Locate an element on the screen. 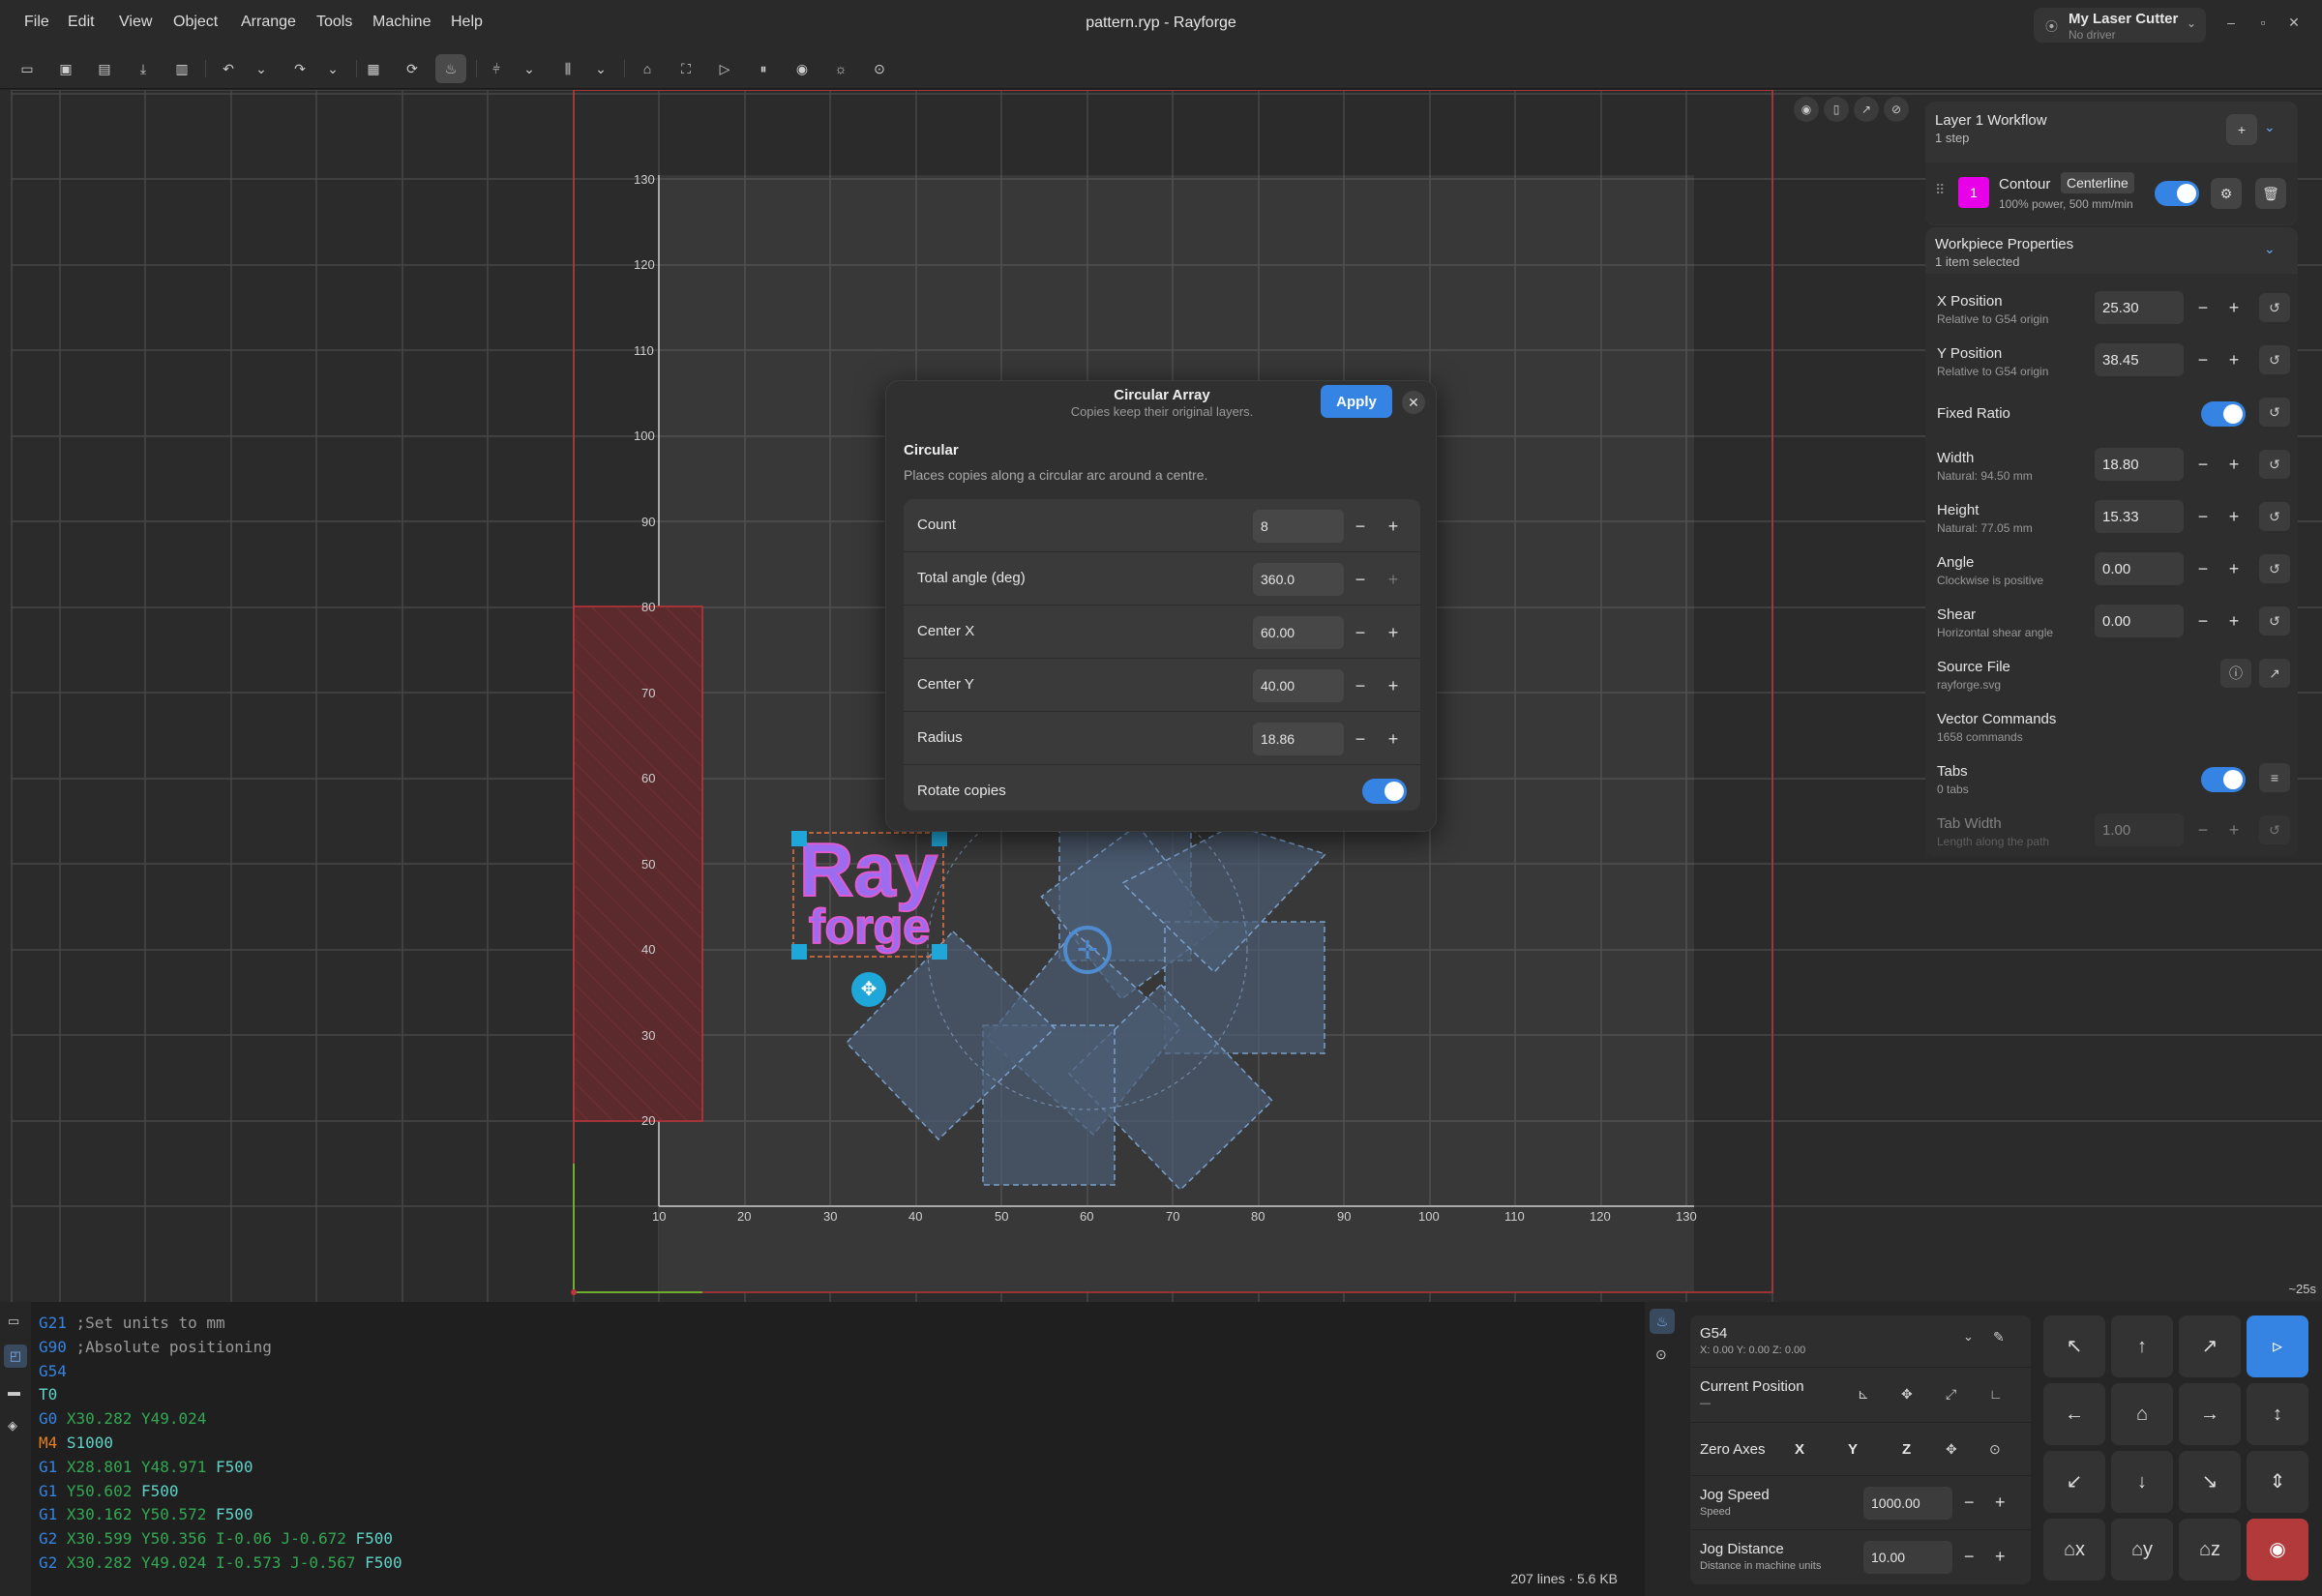  refresh-icon: ⟳ is located at coordinates (412, 68).